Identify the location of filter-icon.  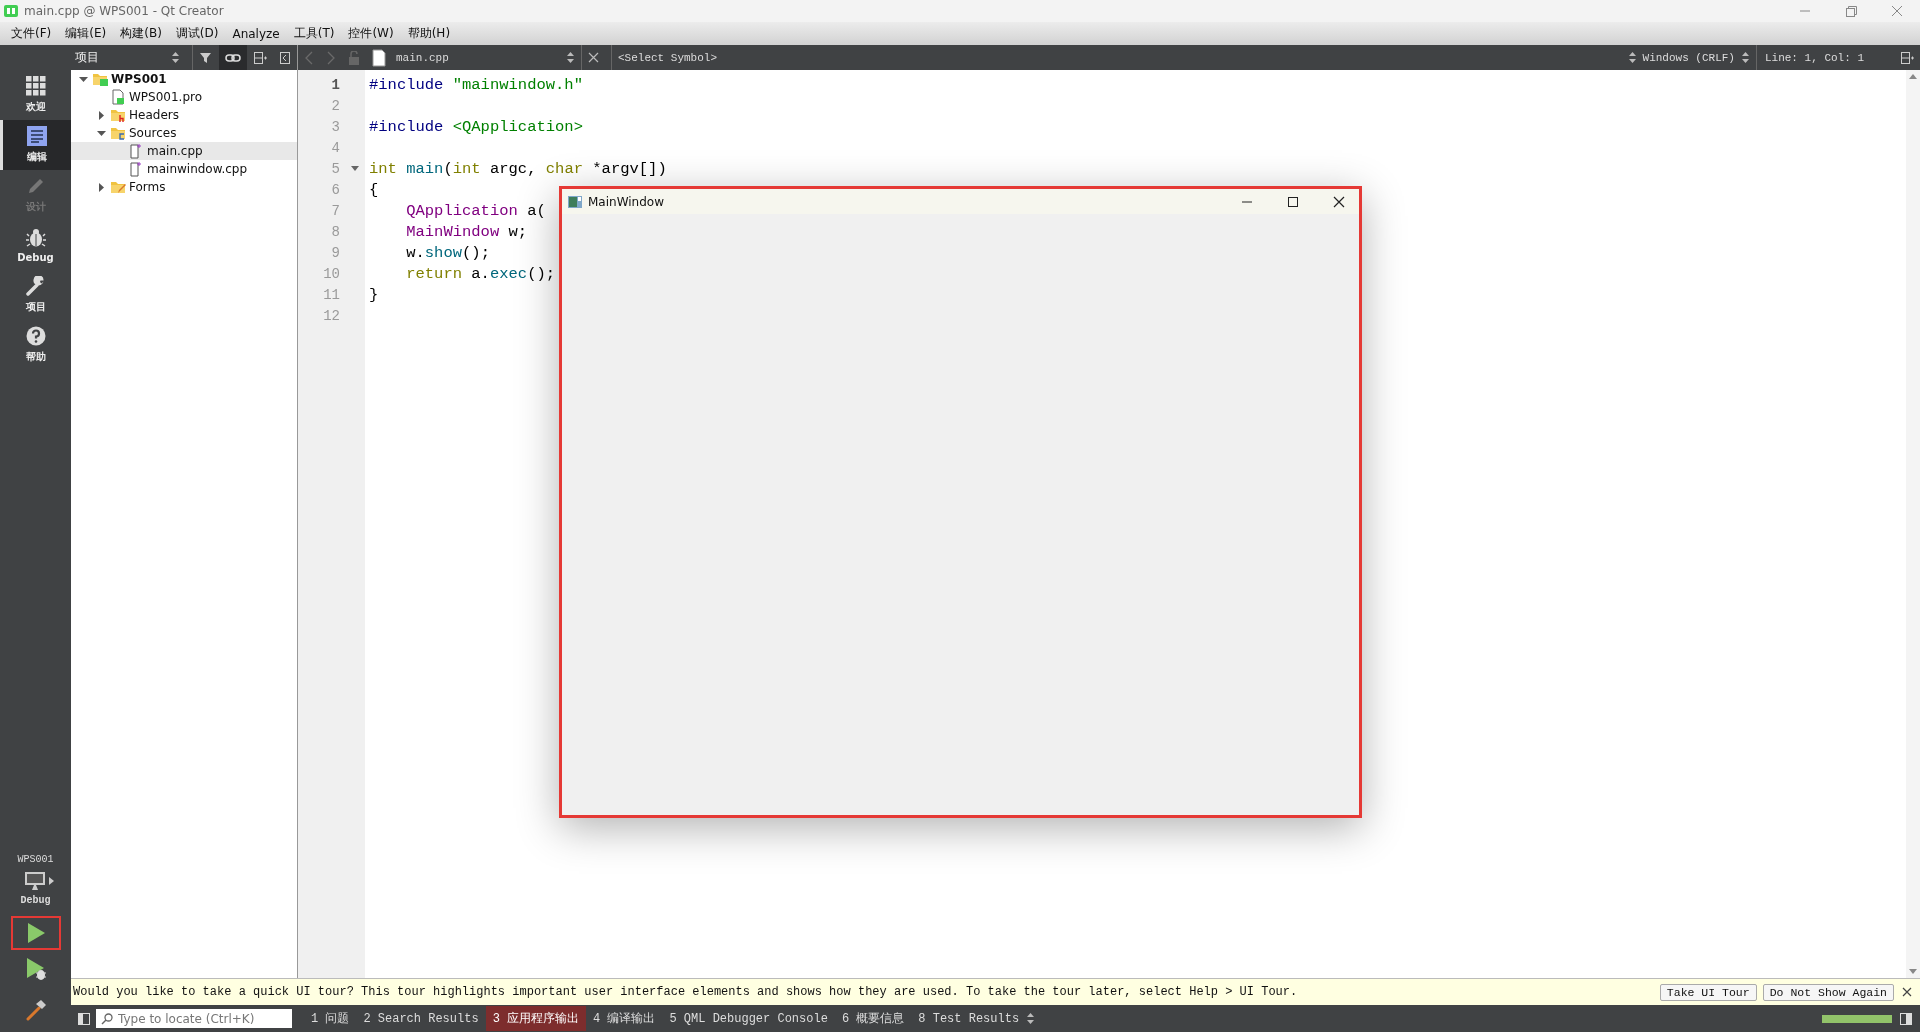
(206, 57).